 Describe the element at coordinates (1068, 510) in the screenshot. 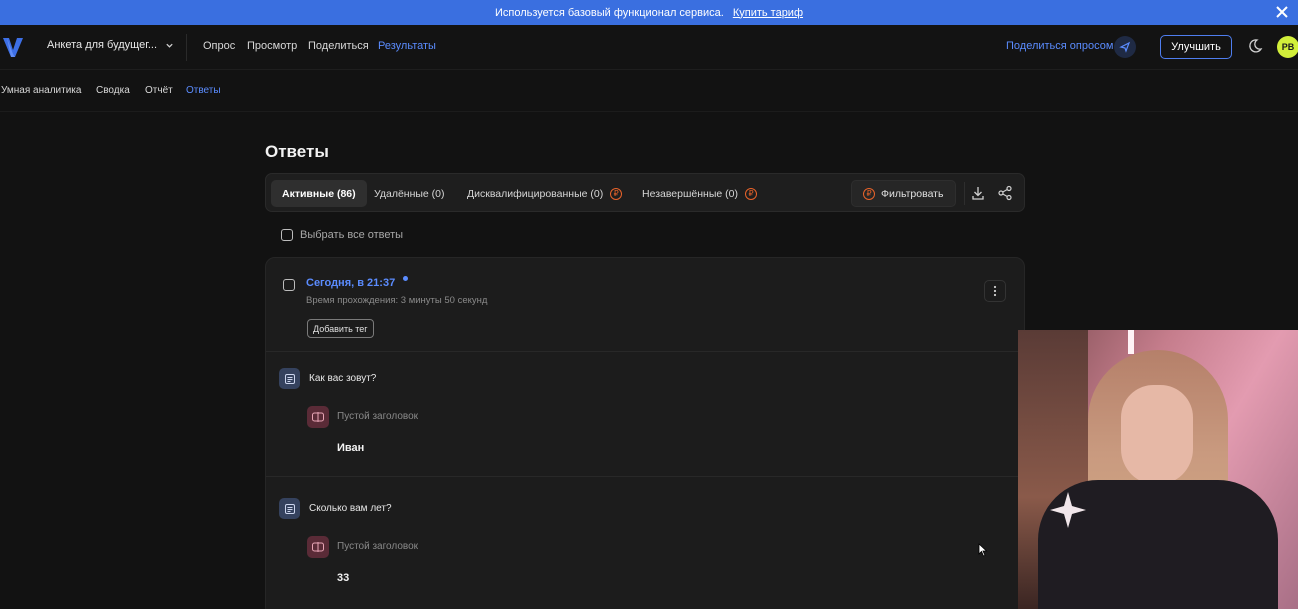

I see `star-print-icon` at that location.